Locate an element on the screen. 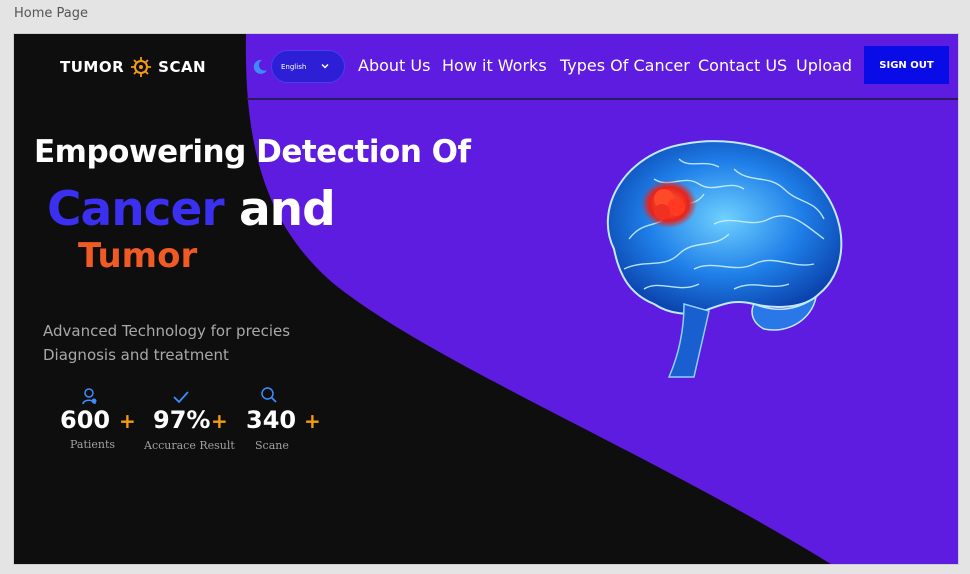  nav-contact-us: Contact US is located at coordinates (742, 65).